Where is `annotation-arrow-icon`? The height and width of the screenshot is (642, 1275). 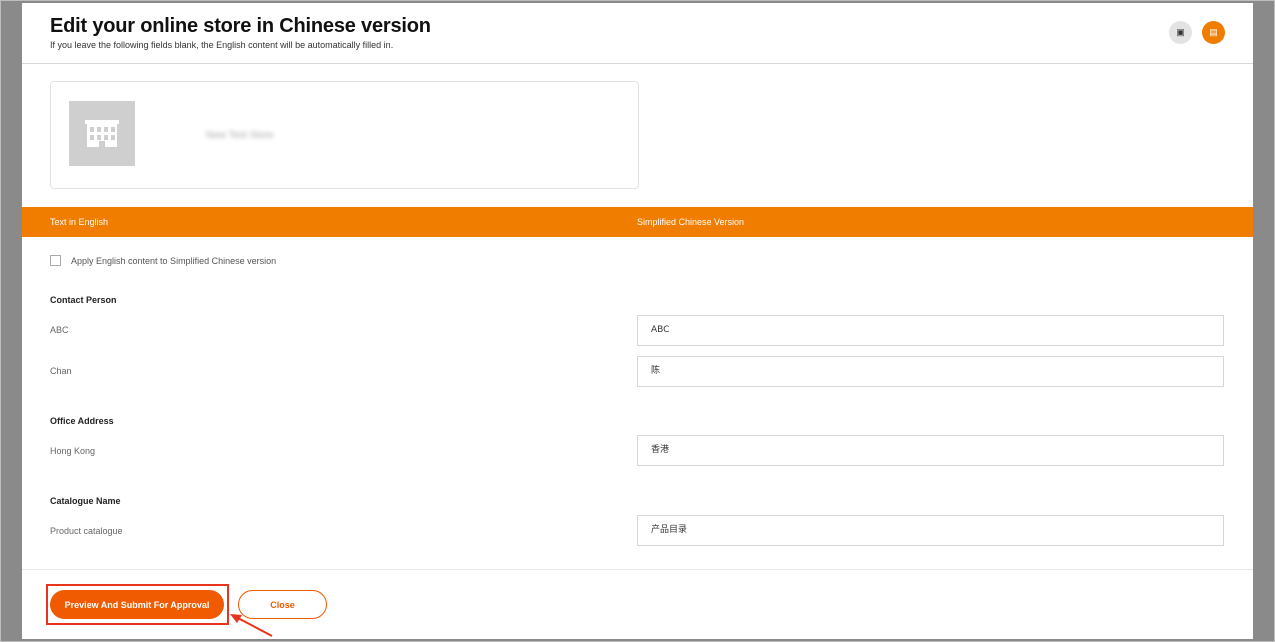
annotation-arrow-icon is located at coordinates (251, 625).